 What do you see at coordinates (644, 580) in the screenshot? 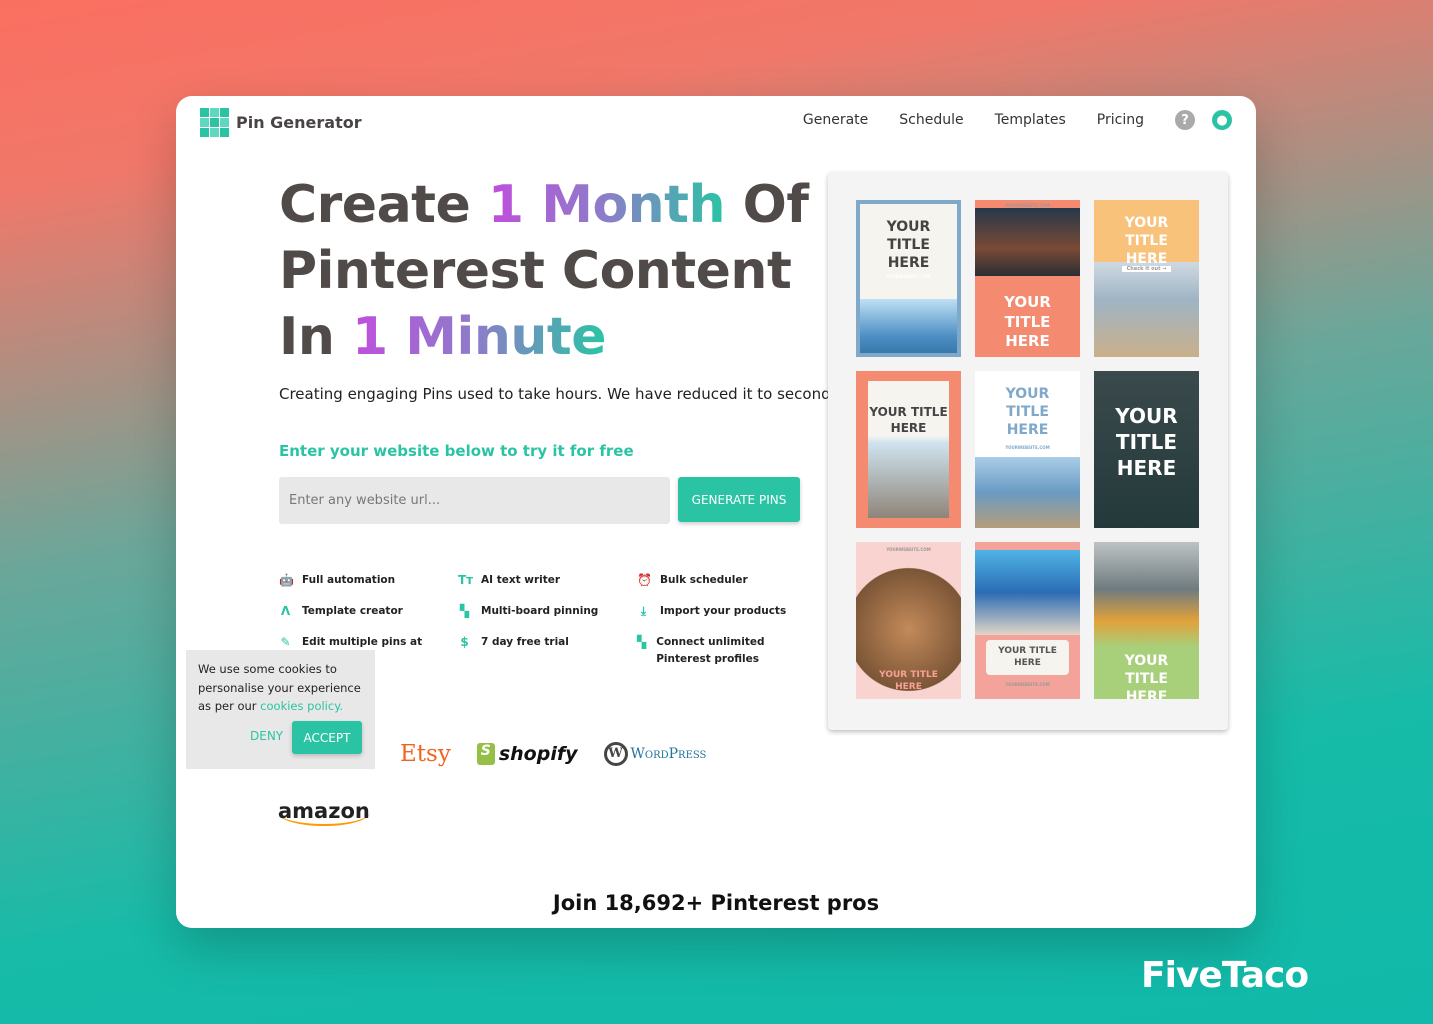
I see `alarm-clock-icon: ⏰` at bounding box center [644, 580].